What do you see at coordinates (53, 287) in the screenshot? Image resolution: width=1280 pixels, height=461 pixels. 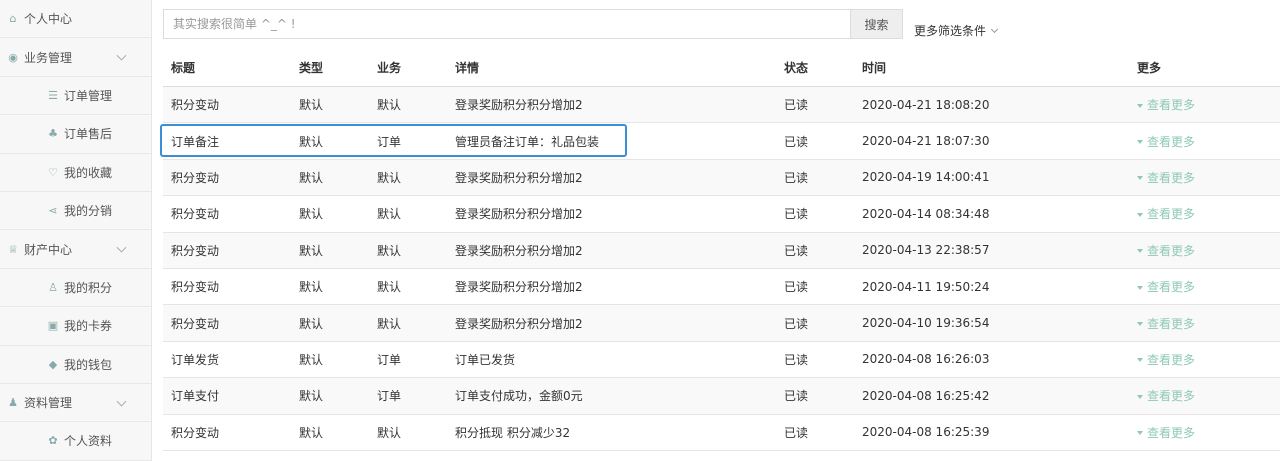 I see `points-icon: ♙` at bounding box center [53, 287].